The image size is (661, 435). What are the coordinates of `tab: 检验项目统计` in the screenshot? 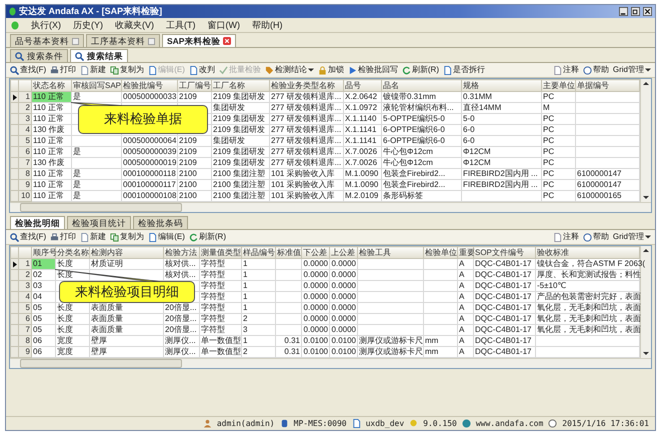 It's located at (99, 222).